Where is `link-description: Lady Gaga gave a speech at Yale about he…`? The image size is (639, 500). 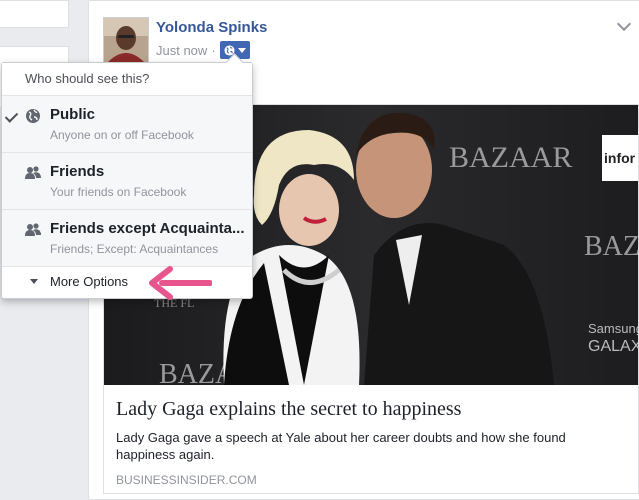
link-description: Lady Gaga gave a speech at Yale about he… is located at coordinates (341, 446).